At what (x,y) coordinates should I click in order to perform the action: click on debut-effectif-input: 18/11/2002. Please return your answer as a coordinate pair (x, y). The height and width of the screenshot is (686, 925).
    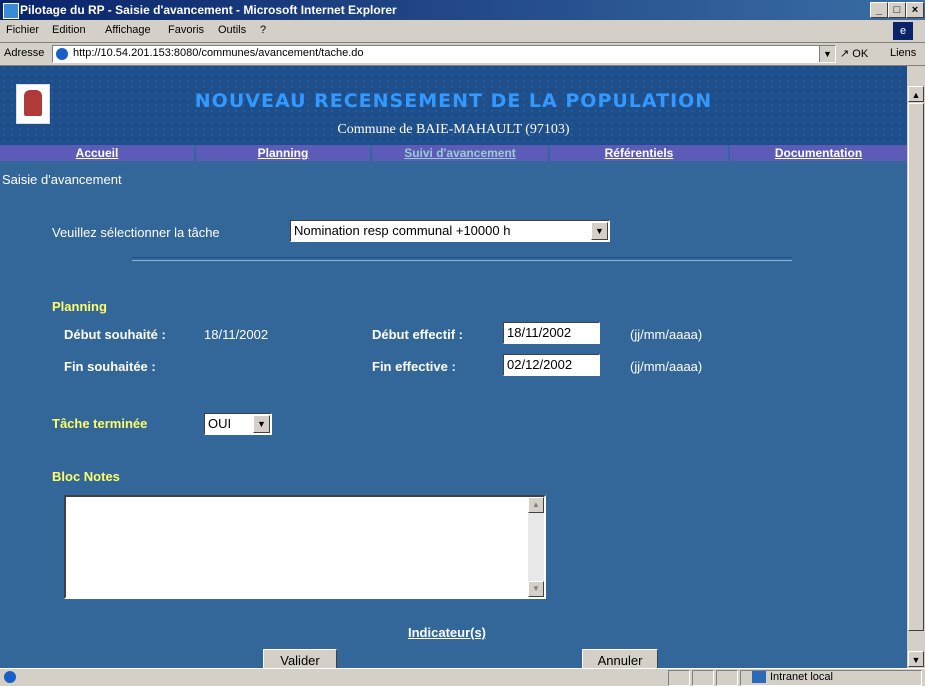
    Looking at the image, I should click on (551, 333).